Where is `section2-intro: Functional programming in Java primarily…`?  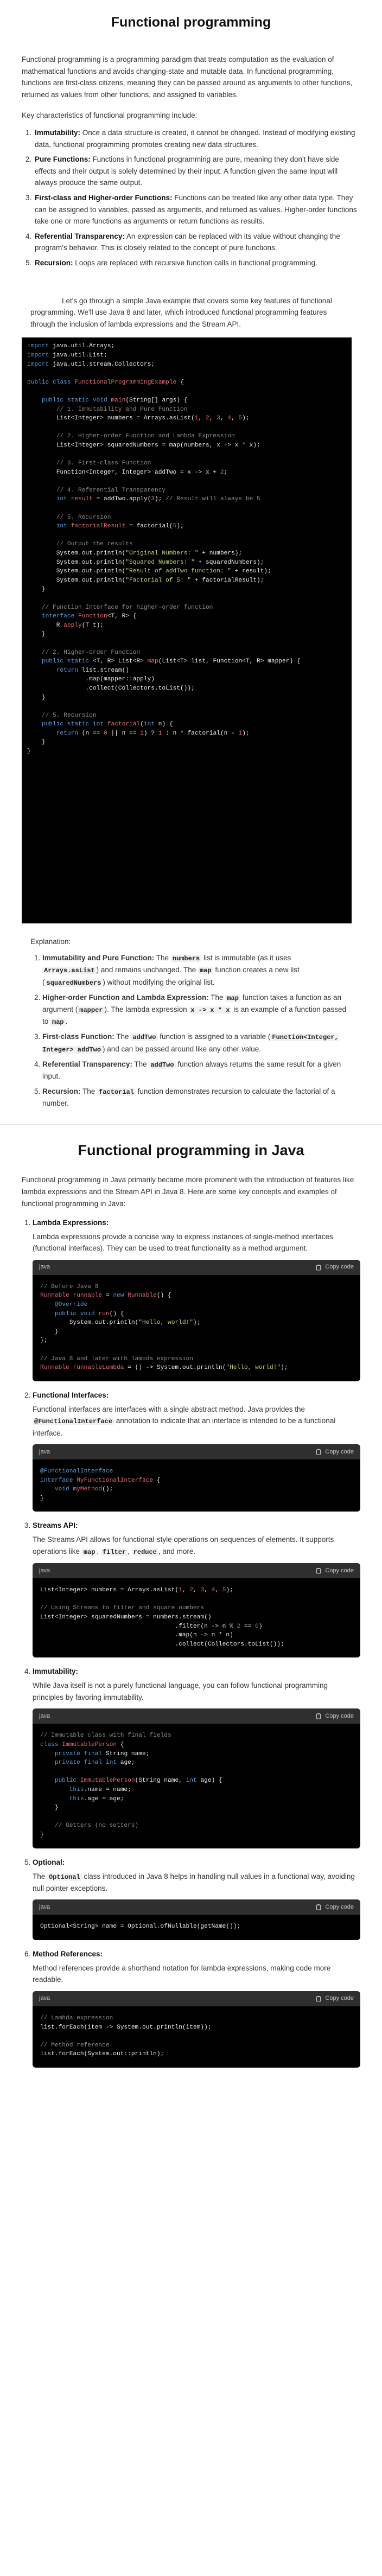 section2-intro: Functional programming in Java primarily… is located at coordinates (188, 1192).